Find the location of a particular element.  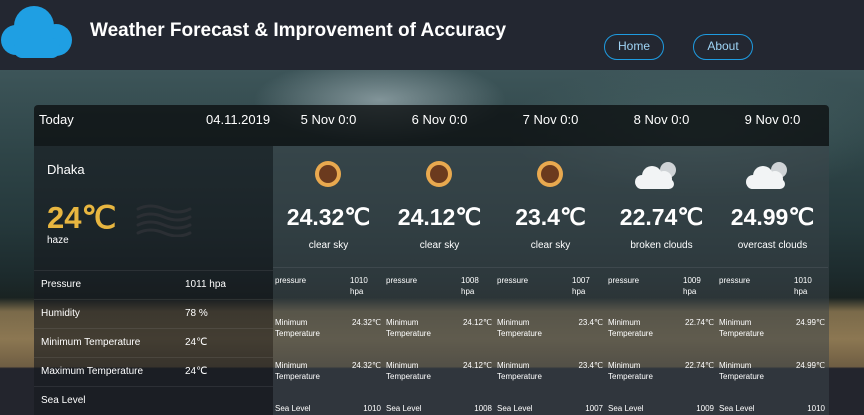

cell-value: 1009 is located at coordinates (705, 408).